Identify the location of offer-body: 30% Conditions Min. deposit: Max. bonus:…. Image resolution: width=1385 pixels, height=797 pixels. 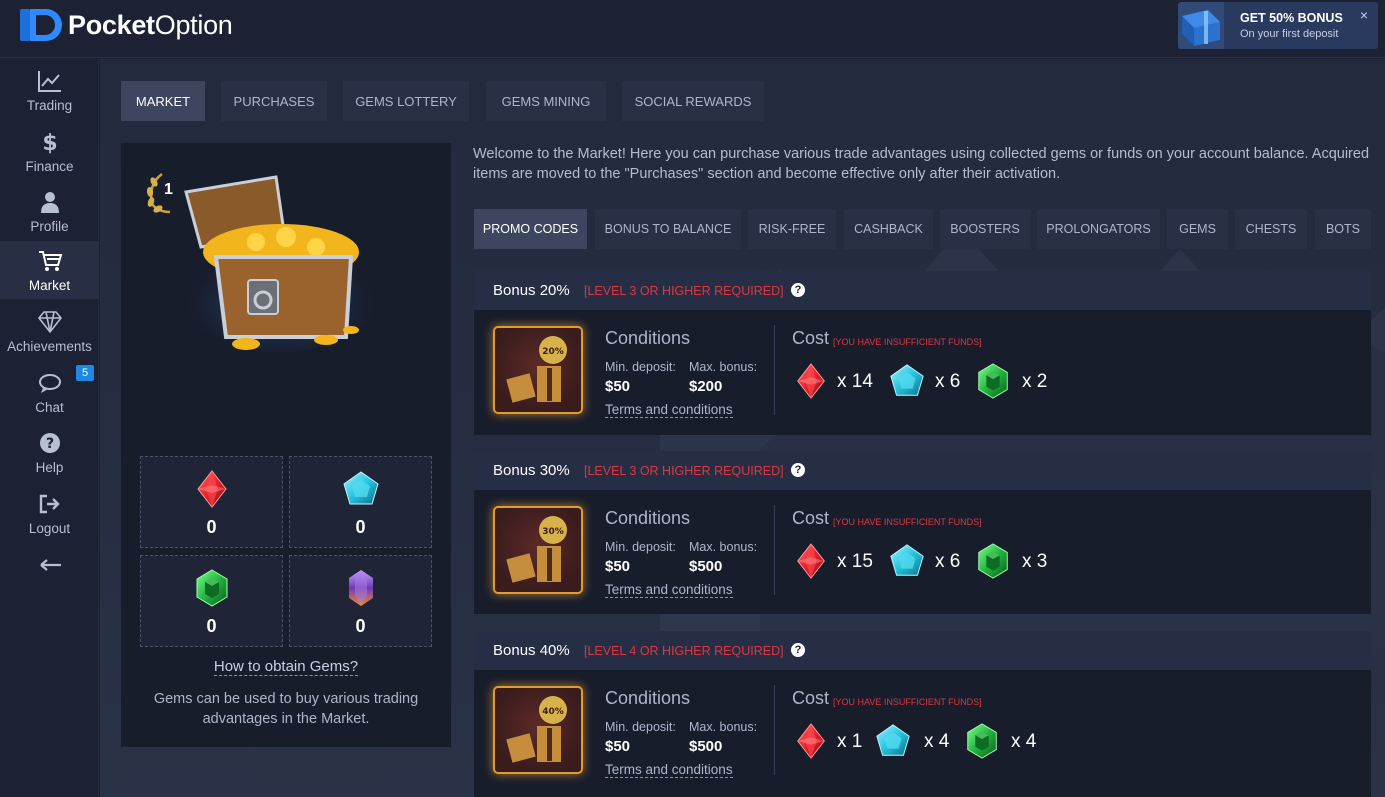
(922, 552).